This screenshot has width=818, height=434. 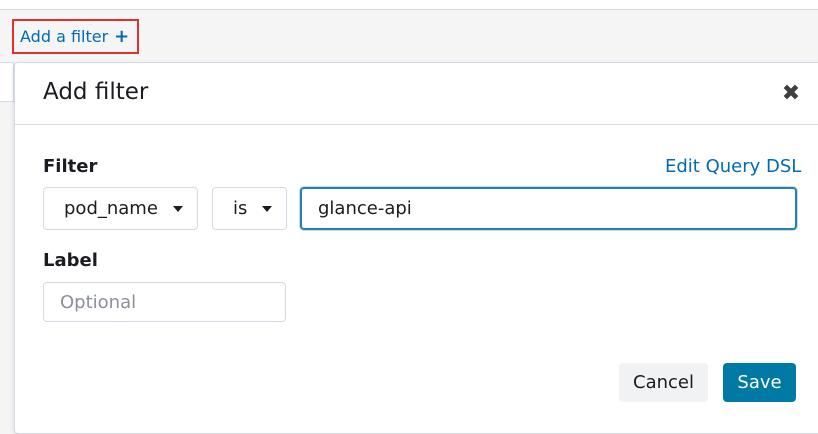 What do you see at coordinates (70, 166) in the screenshot?
I see `filter-label: Filter` at bounding box center [70, 166].